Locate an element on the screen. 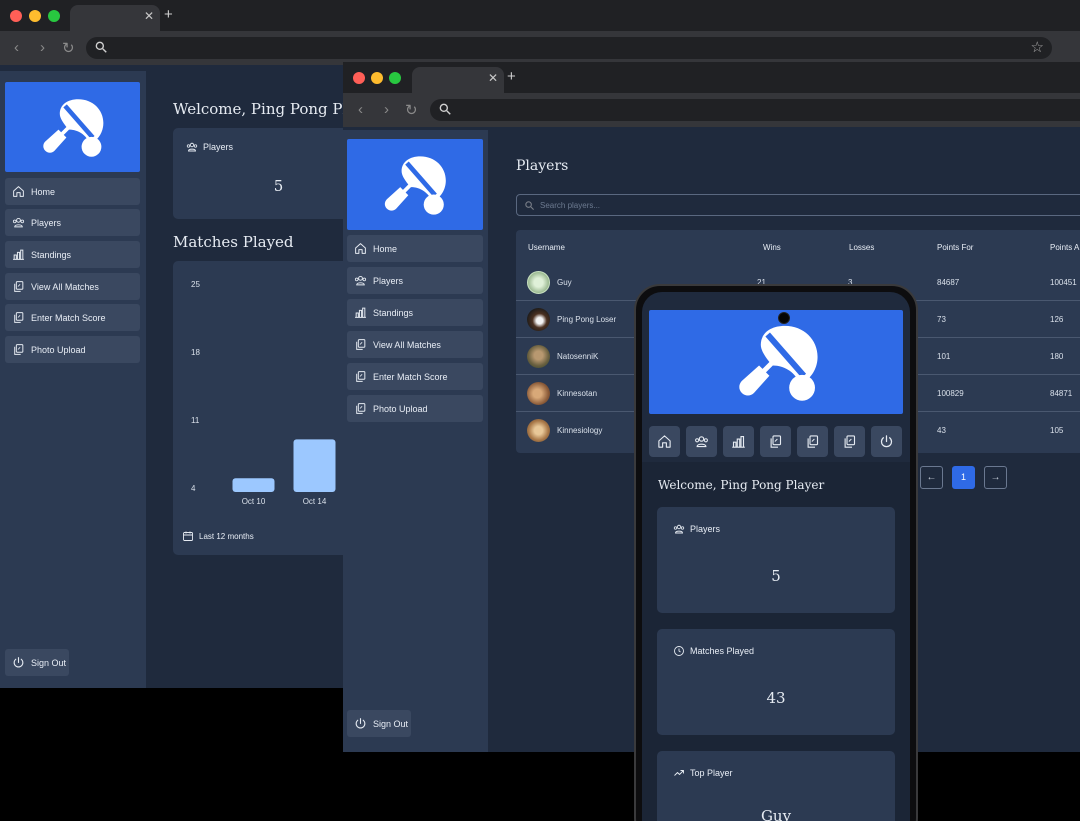 Image resolution: width=1080 pixels, height=821 pixels. mobile-nav-home is located at coordinates (664, 441).